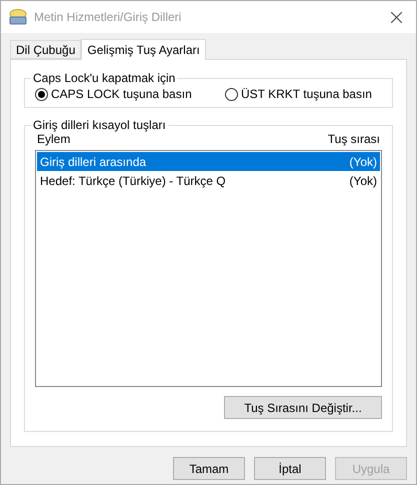  Describe the element at coordinates (46, 49) in the screenshot. I see `tab: Dil Çubuğu` at that location.